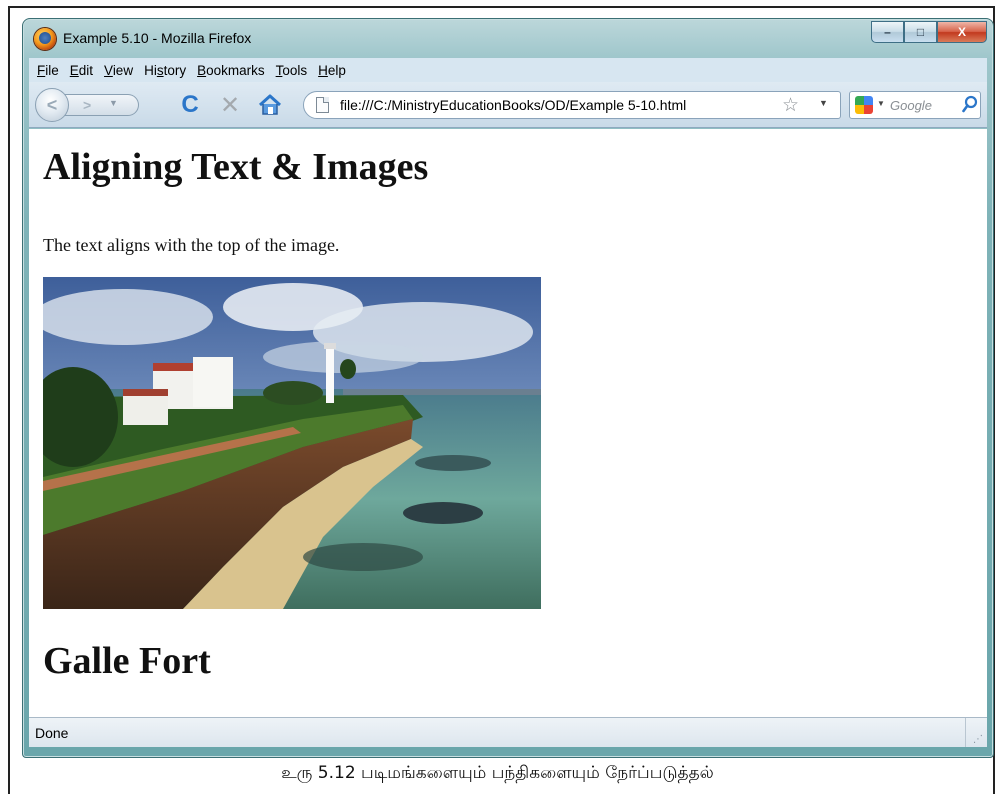 This screenshot has height=794, width=995. What do you see at coordinates (508, 732) in the screenshot?
I see `status-bar: Done` at bounding box center [508, 732].